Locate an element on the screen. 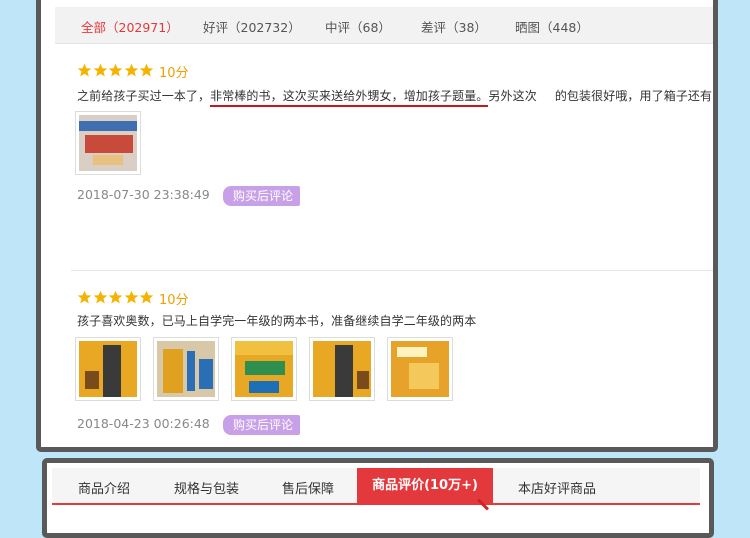 The width and height of the screenshot is (750, 538). tab-after-sales: 售后保障 is located at coordinates (308, 487).